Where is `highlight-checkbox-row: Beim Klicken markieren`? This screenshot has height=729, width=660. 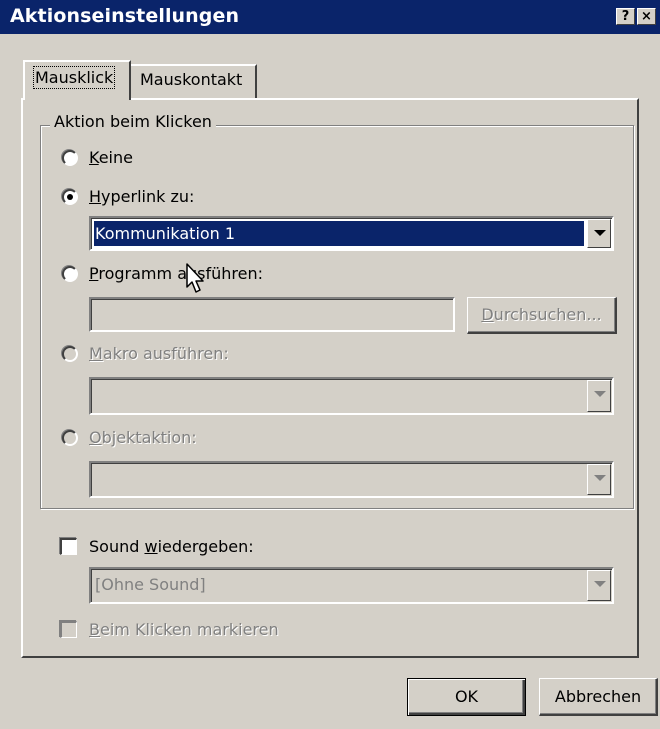 highlight-checkbox-row: Beim Klicken markieren is located at coordinates (169, 629).